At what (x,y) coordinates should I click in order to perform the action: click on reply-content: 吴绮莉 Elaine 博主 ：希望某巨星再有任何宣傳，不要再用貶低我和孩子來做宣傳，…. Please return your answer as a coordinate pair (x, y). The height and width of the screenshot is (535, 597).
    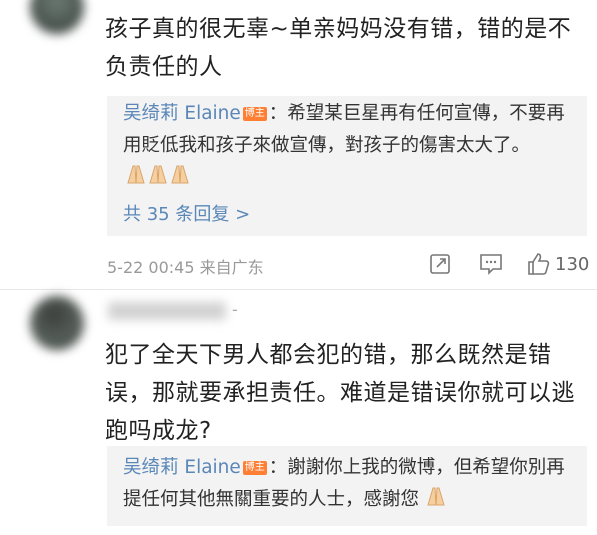
    Looking at the image, I should click on (348, 147).